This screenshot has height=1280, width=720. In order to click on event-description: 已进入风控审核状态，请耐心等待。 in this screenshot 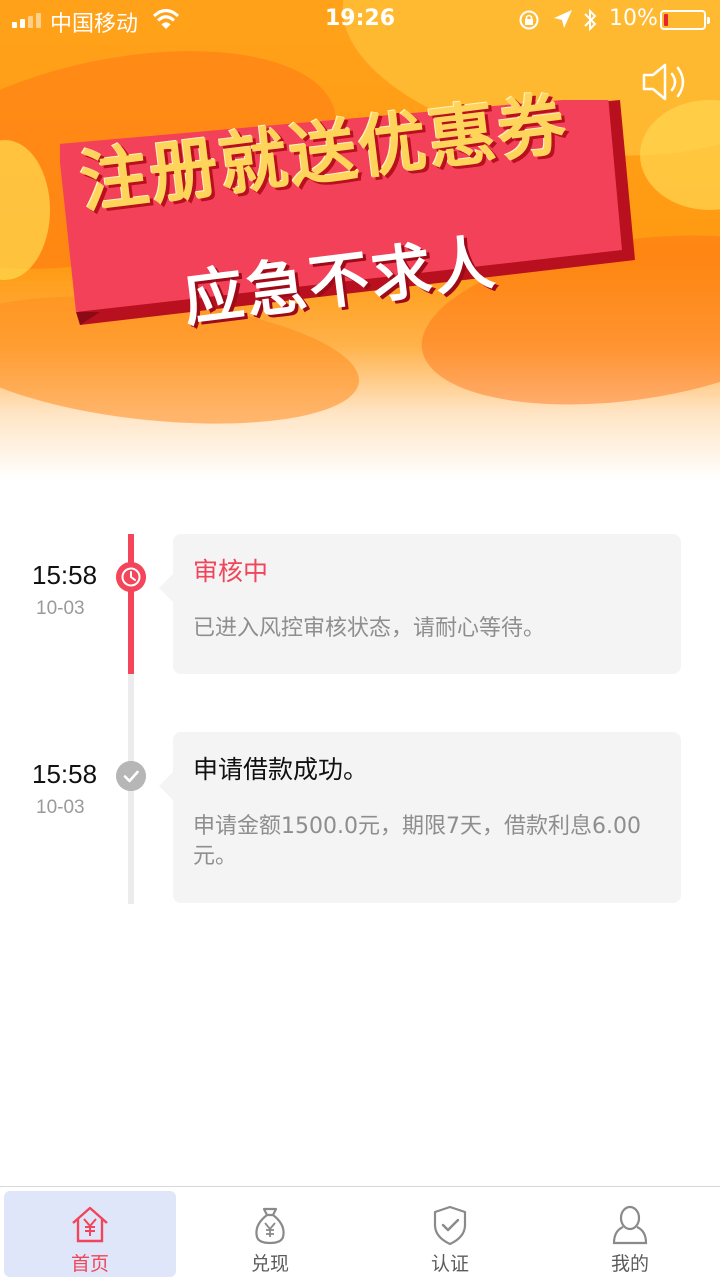, I will do `click(369, 628)`.